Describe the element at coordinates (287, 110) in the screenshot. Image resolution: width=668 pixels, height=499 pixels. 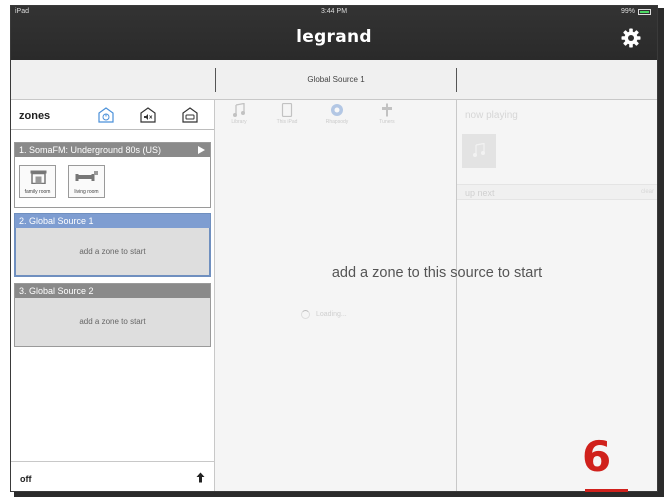
I see `ipad-icon` at that location.